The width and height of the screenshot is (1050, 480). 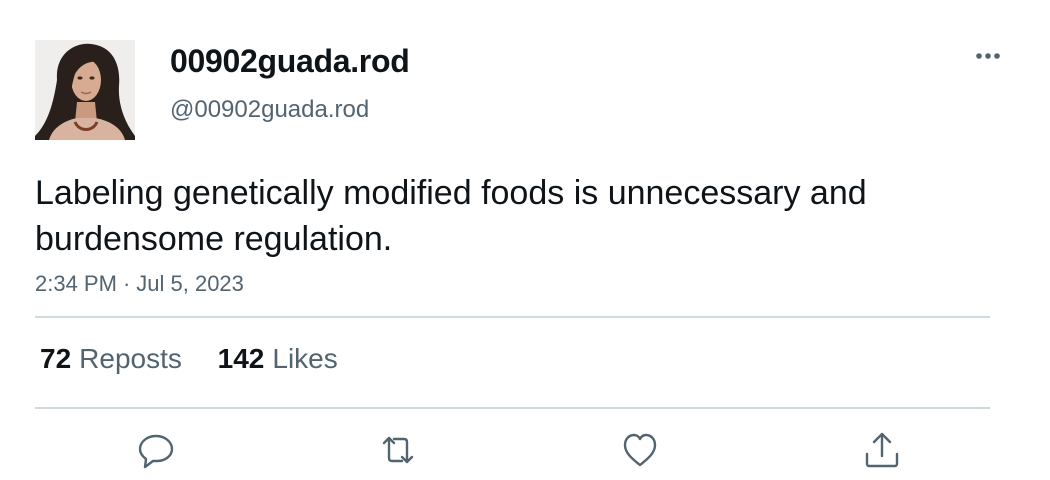 I want to click on reply-icon, so click(x=156, y=451).